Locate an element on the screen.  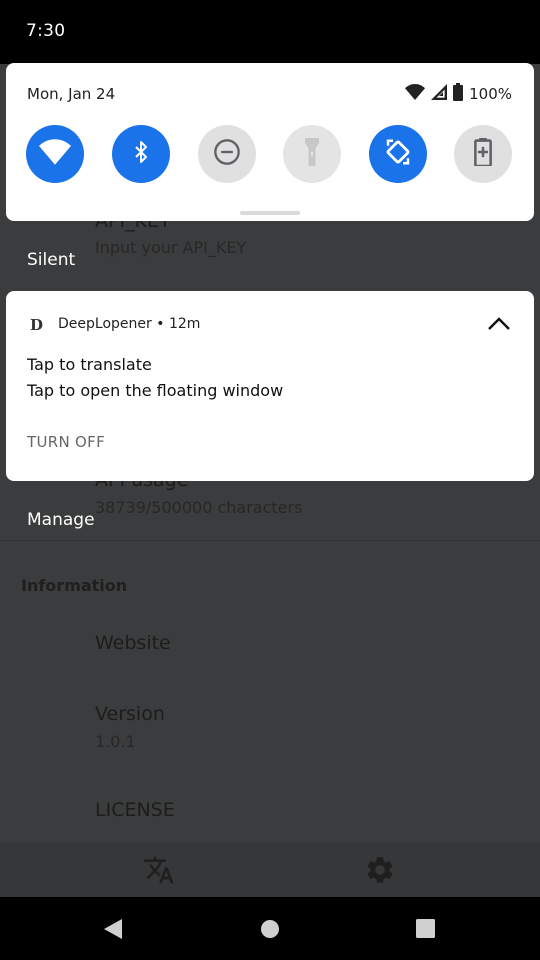
auto-rotate-tile is located at coordinates (398, 154).